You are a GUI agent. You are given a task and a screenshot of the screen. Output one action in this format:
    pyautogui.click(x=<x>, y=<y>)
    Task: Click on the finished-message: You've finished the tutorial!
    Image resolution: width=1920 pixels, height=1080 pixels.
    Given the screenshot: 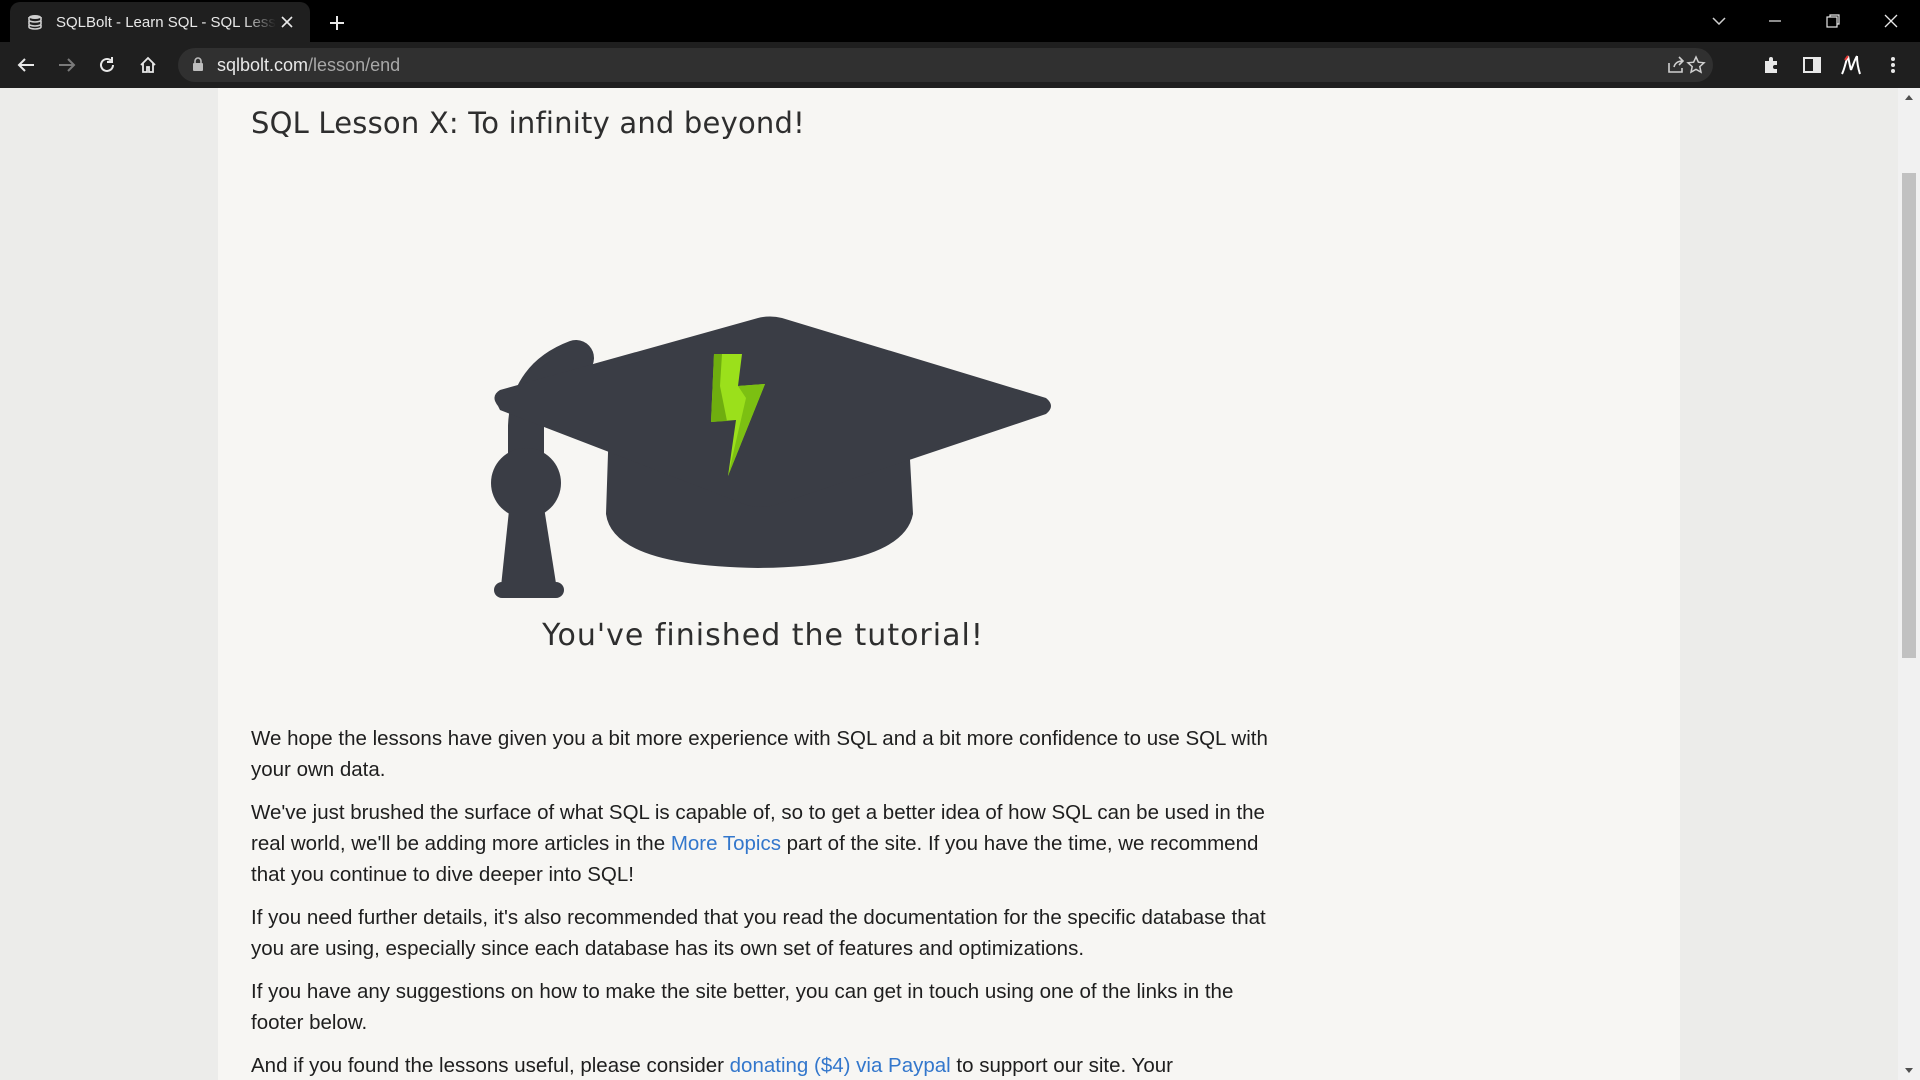 What is the action you would take?
    pyautogui.click(x=763, y=635)
    